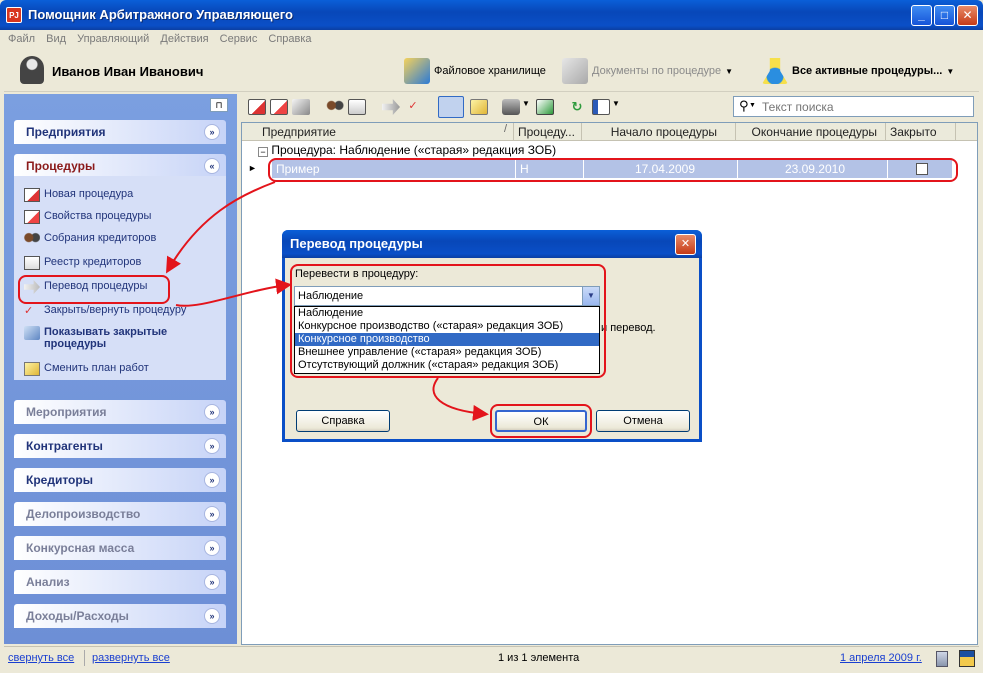  I want to click on annotation-arrows, so click(327, 301).